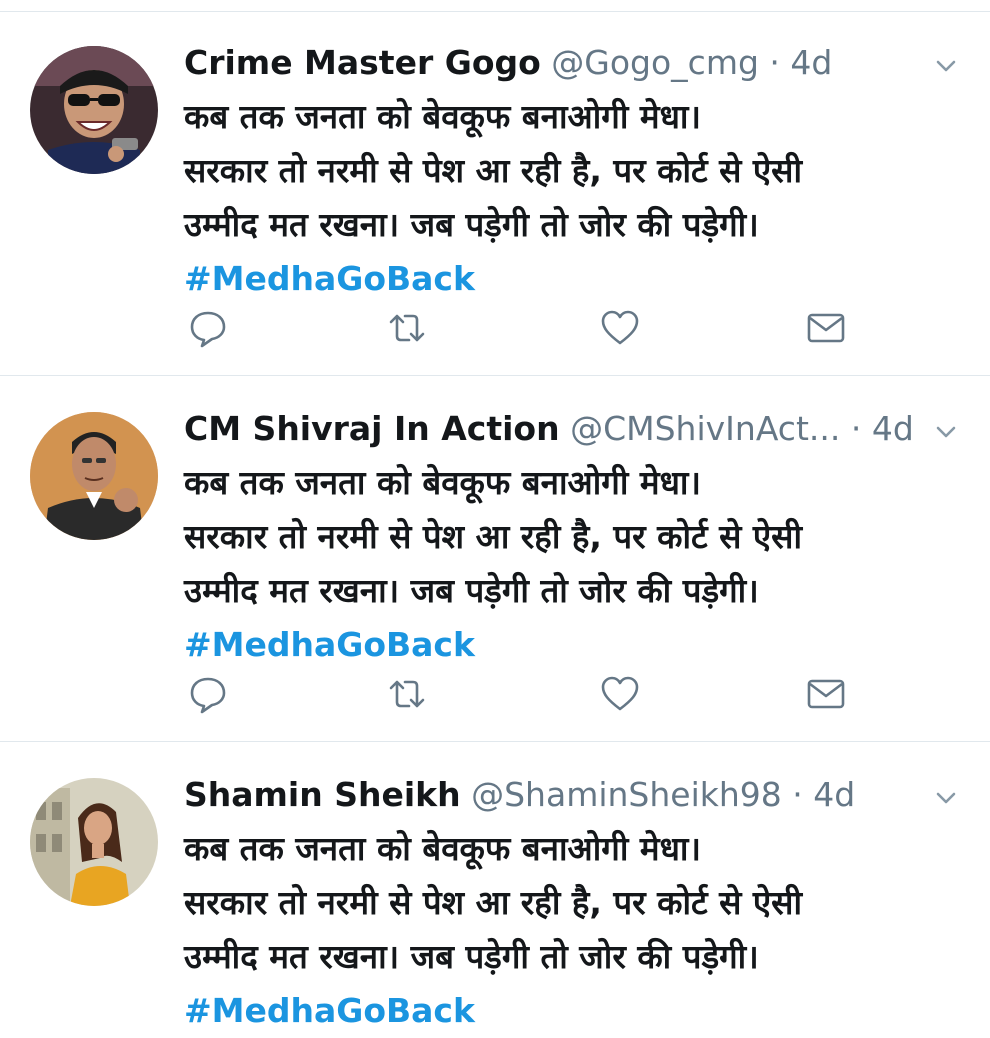  I want to click on woman-avatar-icon, so click(94, 842).